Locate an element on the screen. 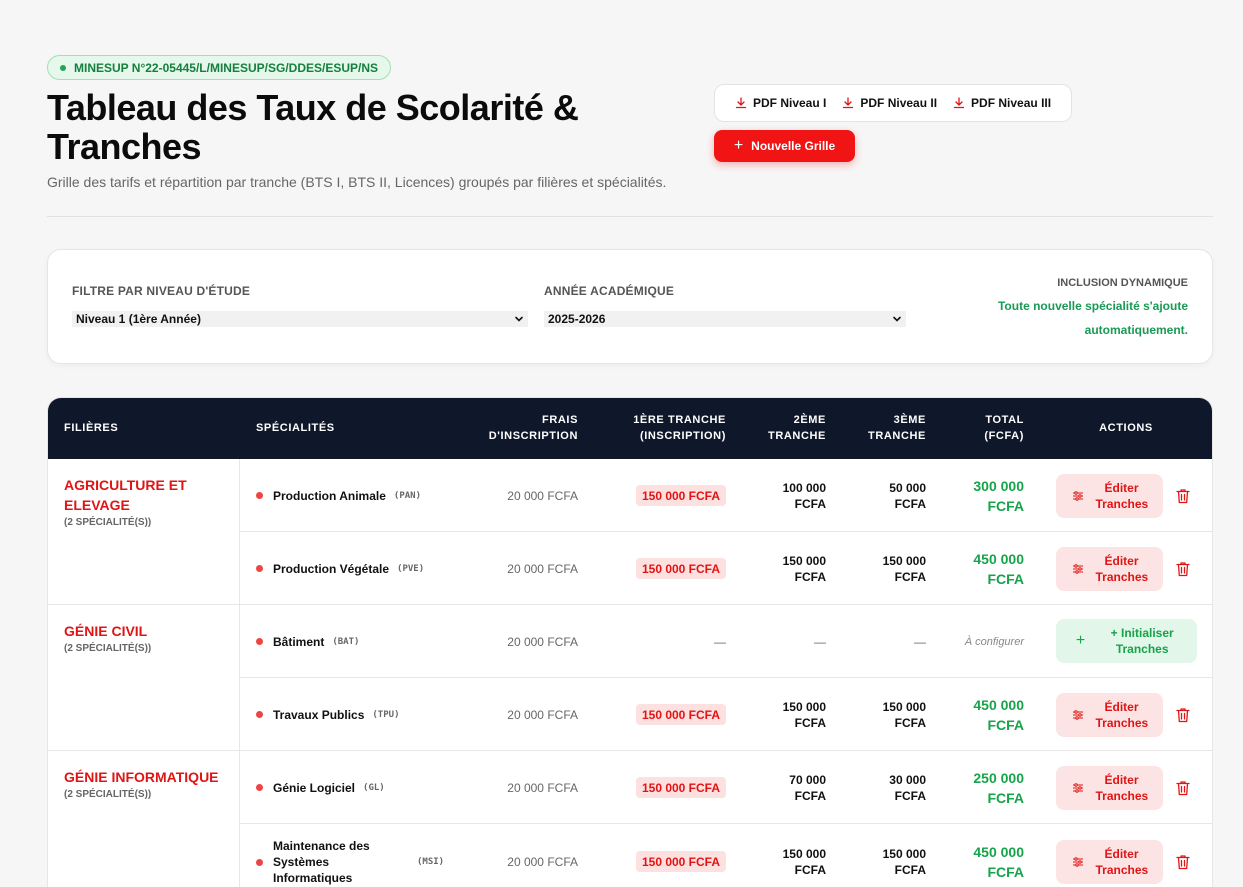  initialize-tranches-button: + + Initialiser Tranches is located at coordinates (1126, 641).